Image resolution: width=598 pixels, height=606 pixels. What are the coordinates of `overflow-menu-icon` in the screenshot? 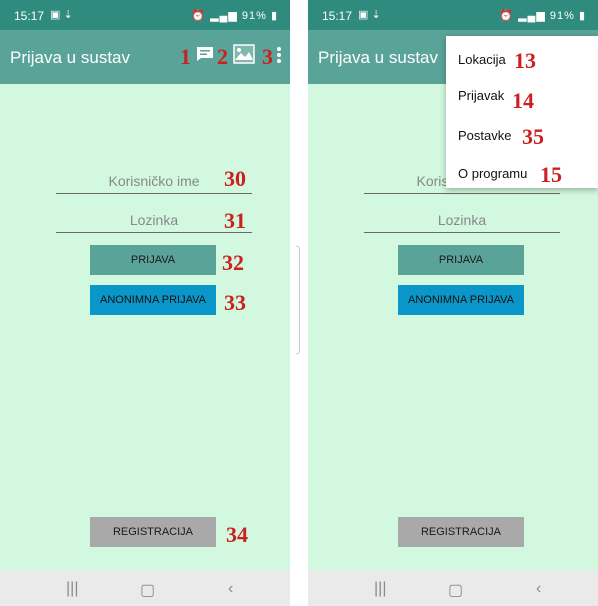 It's located at (279, 55).